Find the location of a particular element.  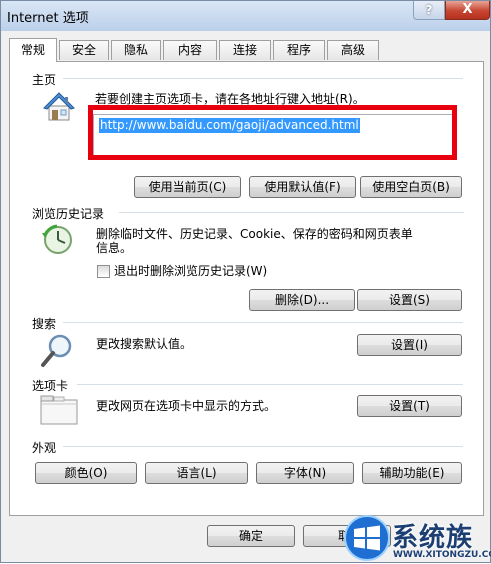

delete-history-on-exit-label: 退出时删除浏览历史记录(W) is located at coordinates (190, 271).